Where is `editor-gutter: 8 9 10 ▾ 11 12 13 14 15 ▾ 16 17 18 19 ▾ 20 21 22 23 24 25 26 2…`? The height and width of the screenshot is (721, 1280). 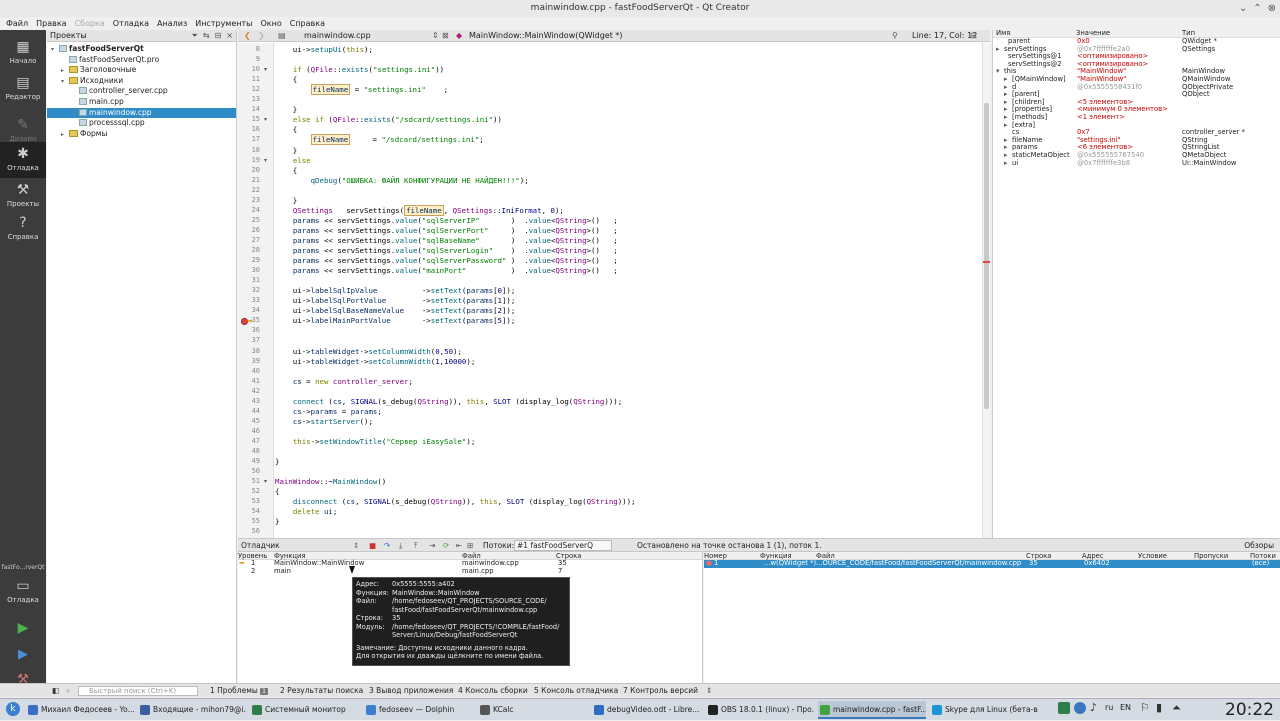 editor-gutter: 8 9 10 ▾ 11 12 13 14 15 ▾ 16 17 18 19 ▾ 20 21 22 23 24 25 26 2… is located at coordinates (256, 290).